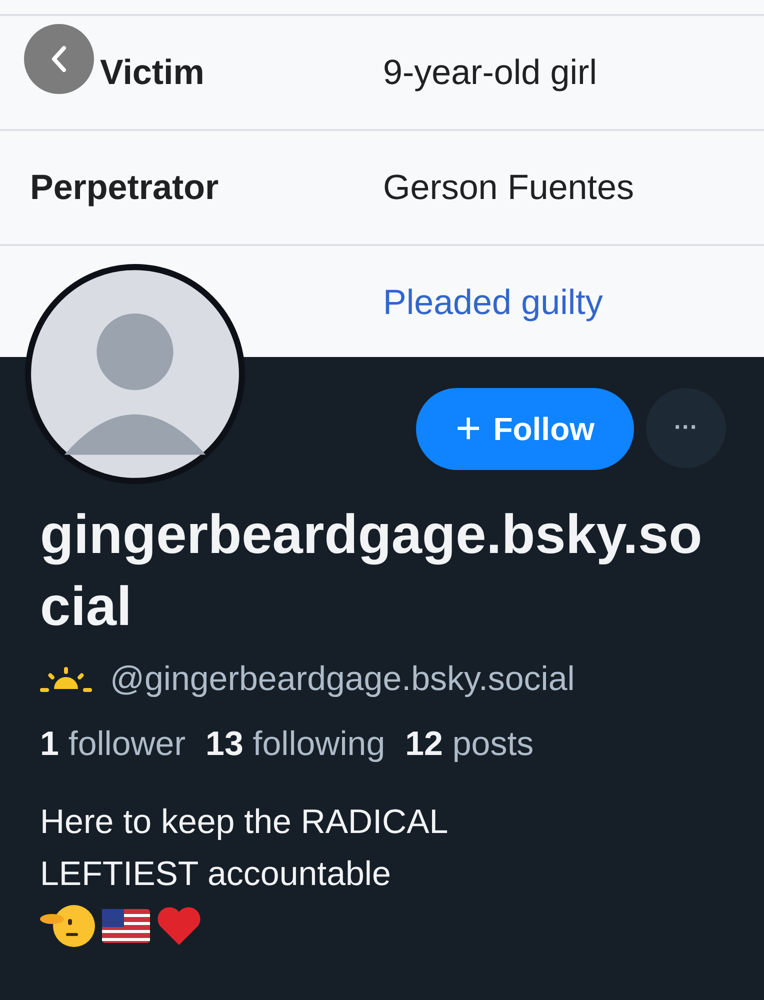  I want to click on table-cell: 9-year-old girl, so click(490, 72).